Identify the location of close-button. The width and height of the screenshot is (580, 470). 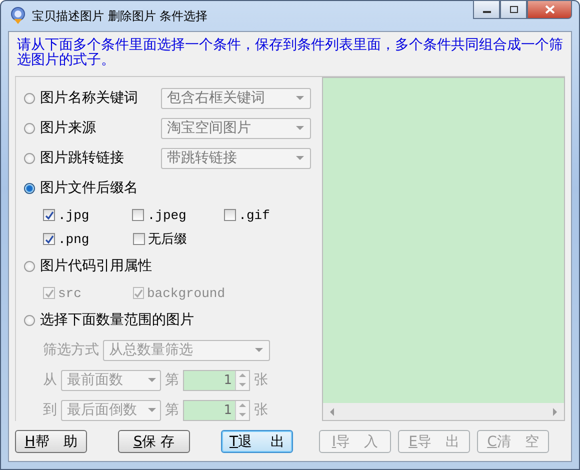
(549, 9).